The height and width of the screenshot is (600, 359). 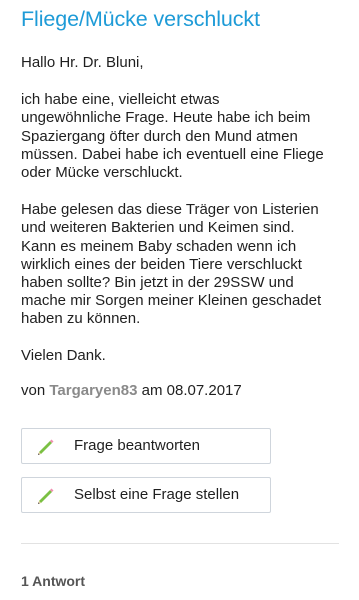 I want to click on answer-question-label: Frage beantworten, so click(x=137, y=446).